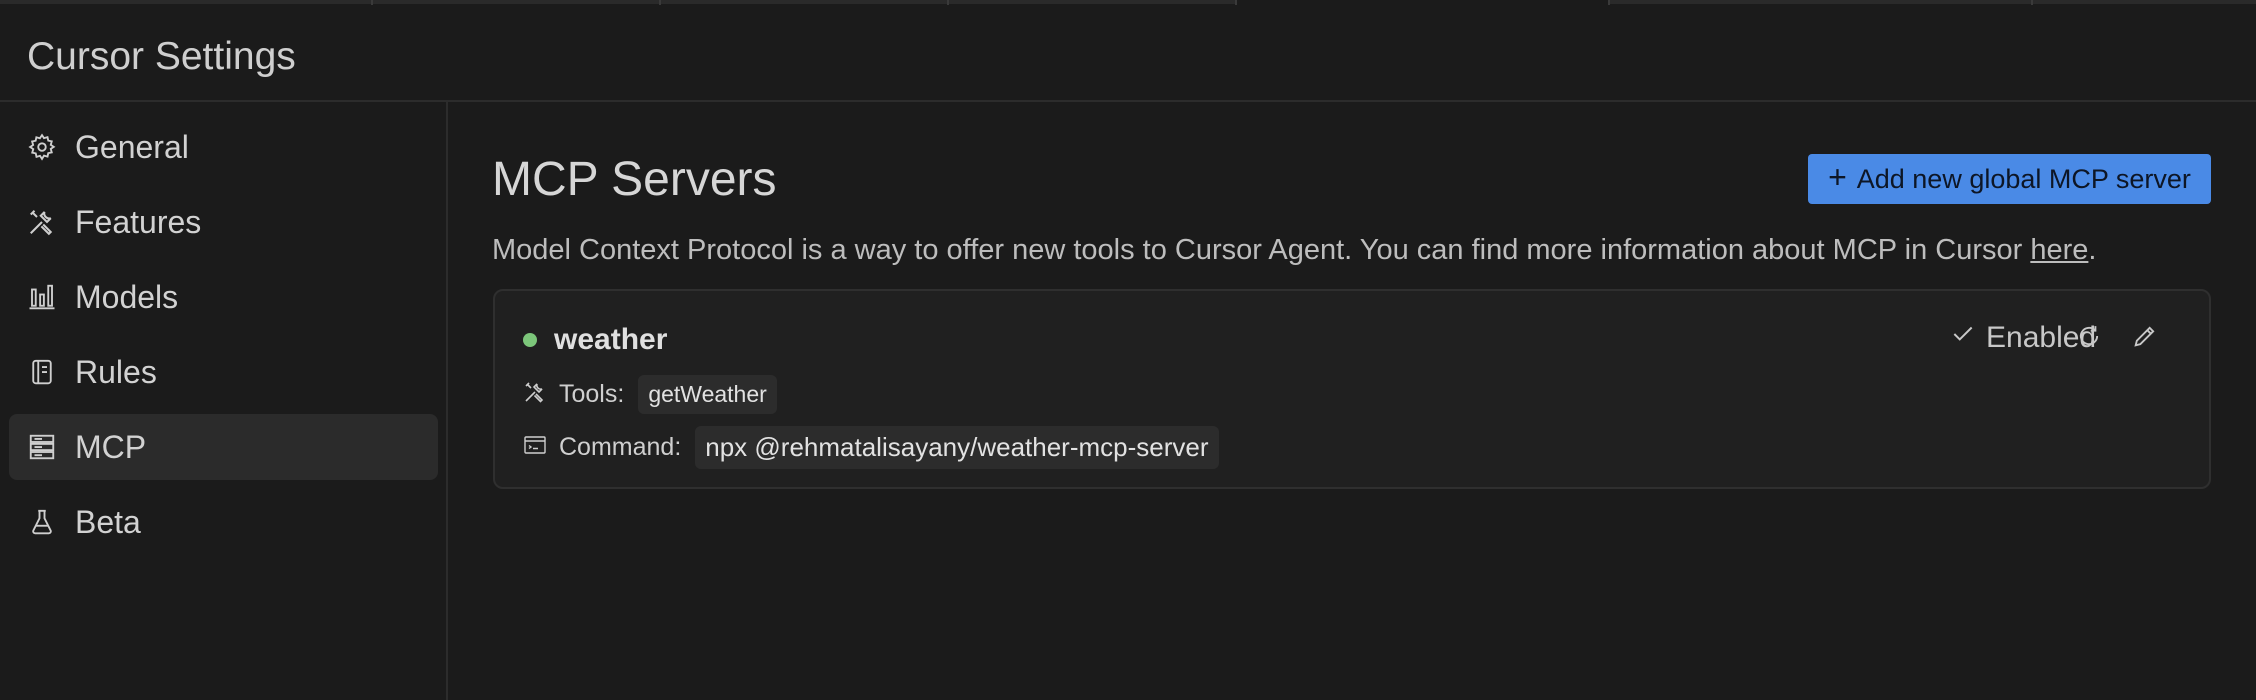 The width and height of the screenshot is (2256, 700). I want to click on mcp-info-link: here, so click(2059, 250).